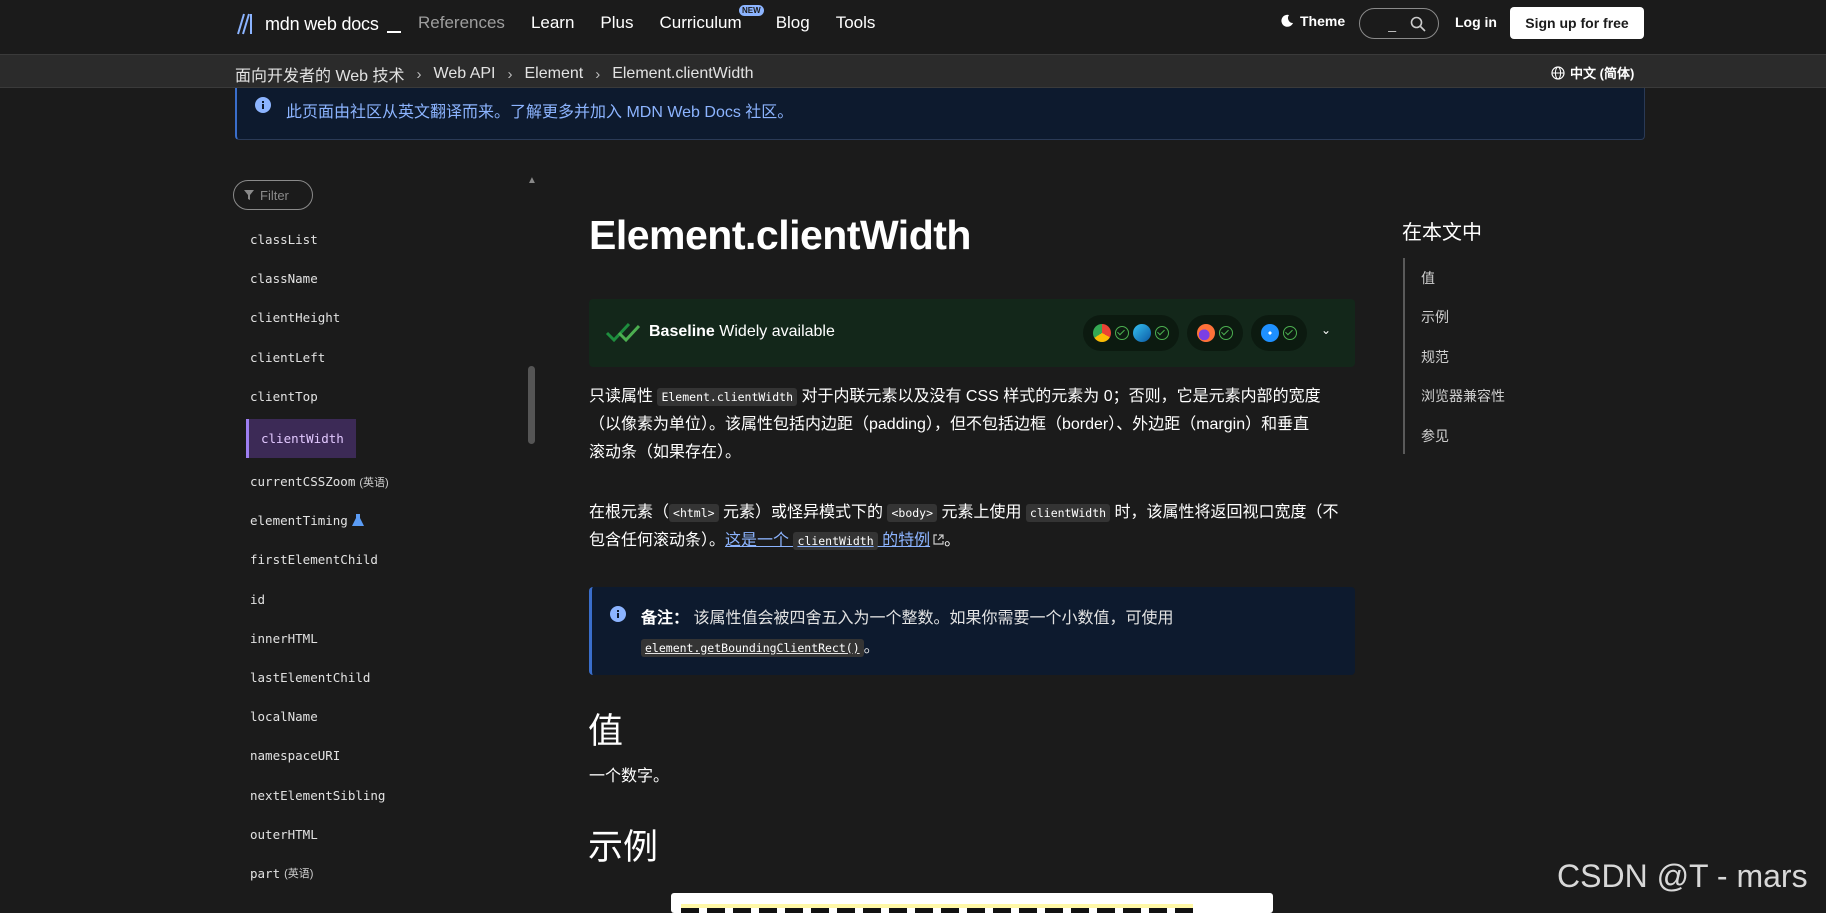 The height and width of the screenshot is (913, 1826). Describe the element at coordinates (299, 521) in the screenshot. I see `sidebar-item-label: elementTiming` at that location.